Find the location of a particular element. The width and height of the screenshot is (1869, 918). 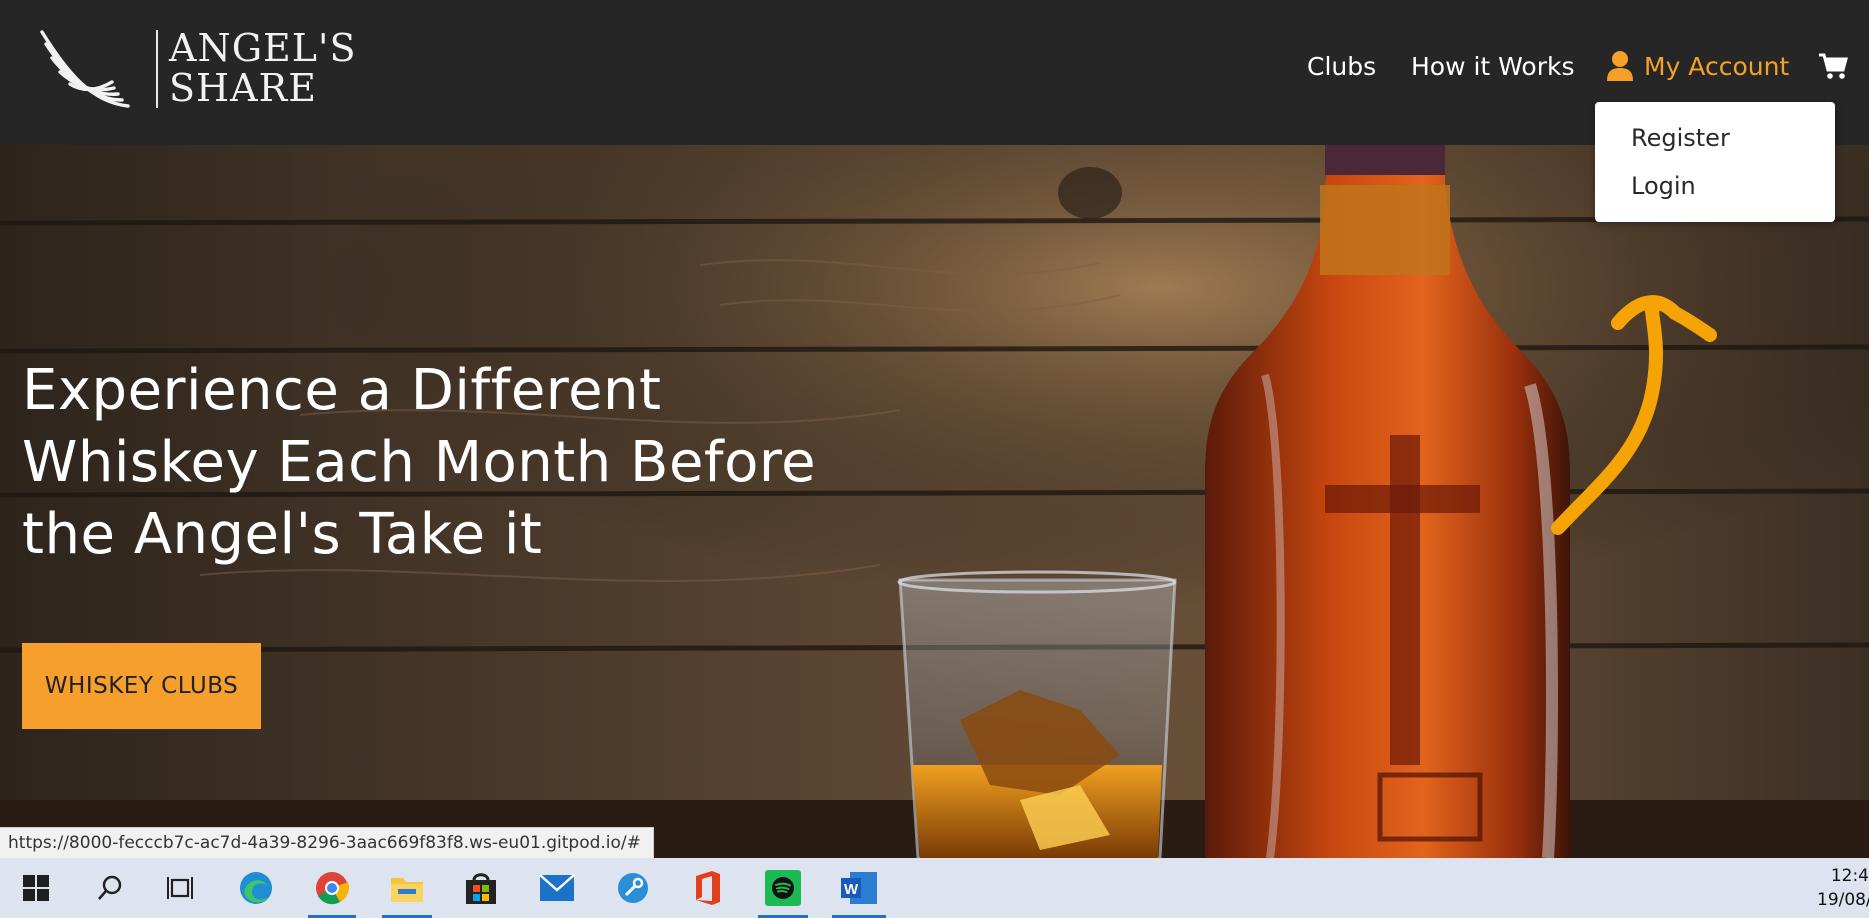

shopping-cart-icon is located at coordinates (1833, 66).